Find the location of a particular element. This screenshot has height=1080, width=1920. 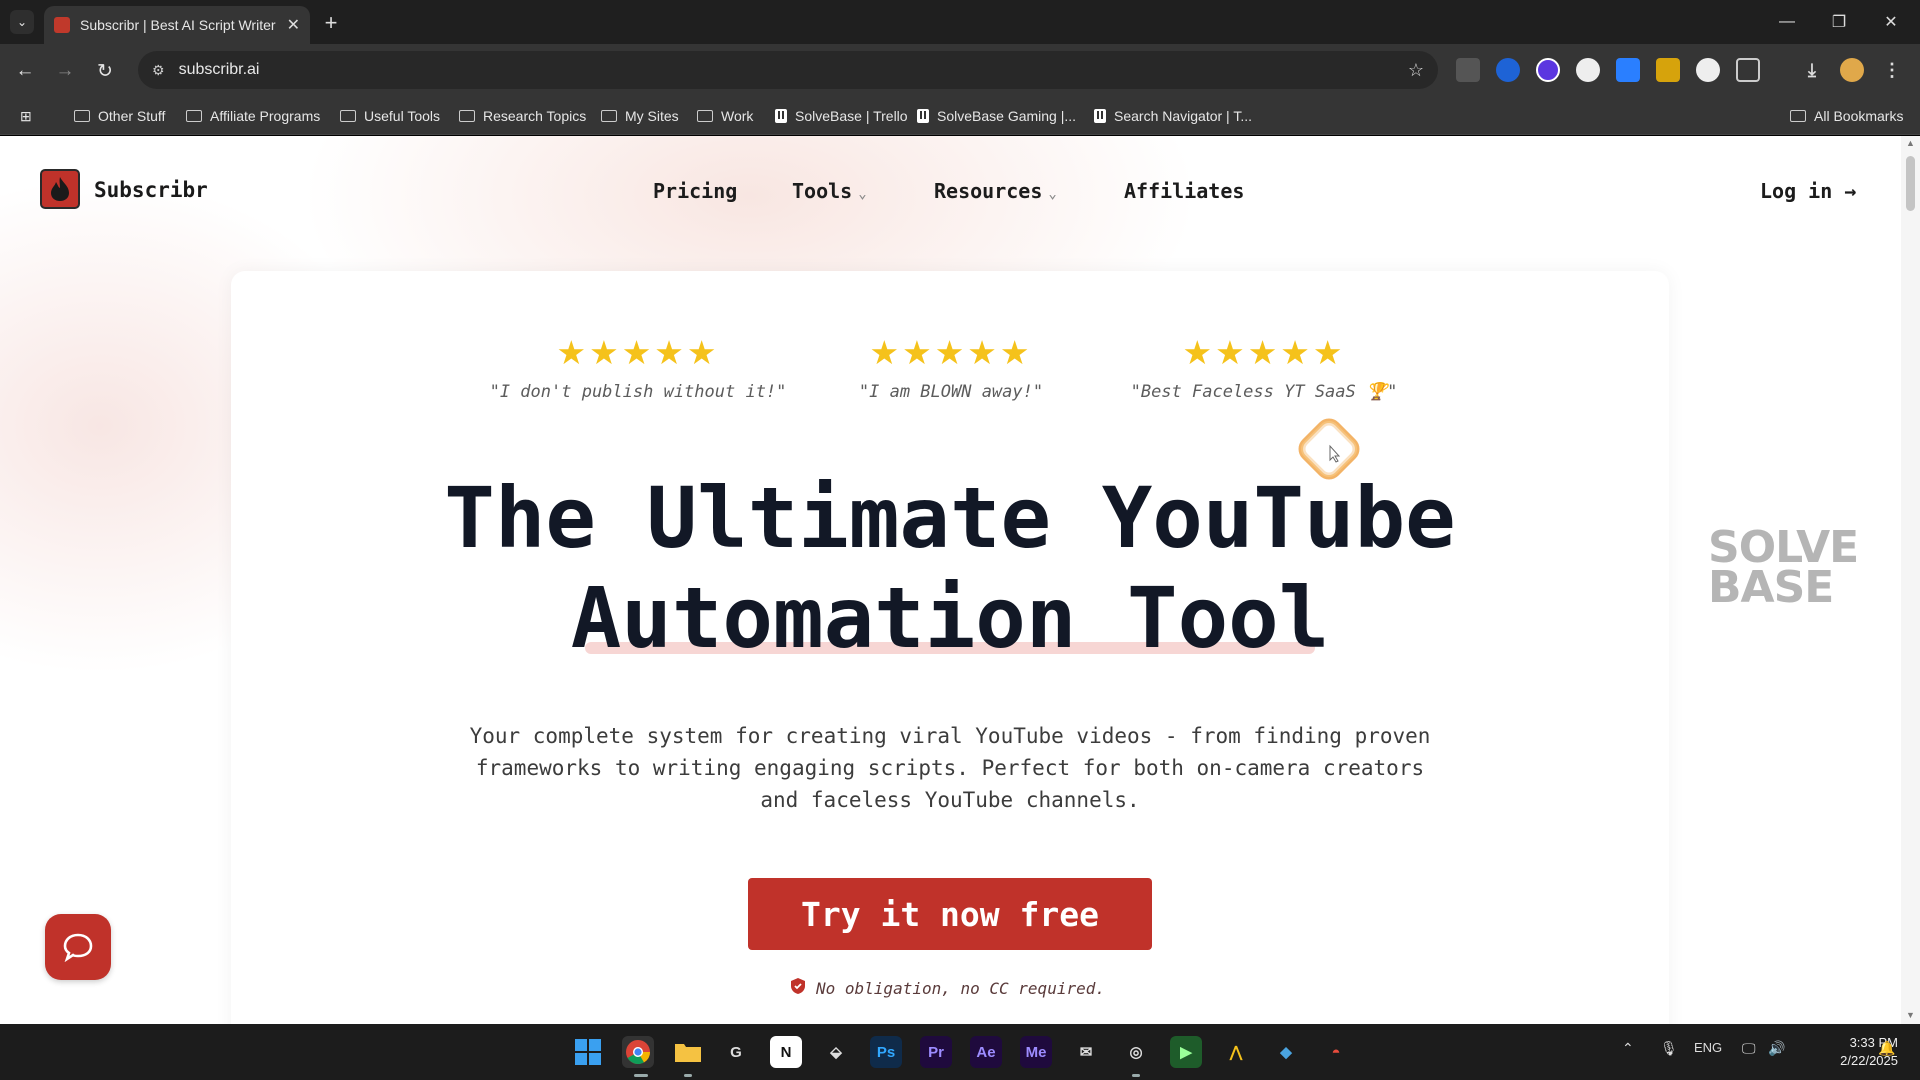

notification-bell-icon: 🔔 is located at coordinates (1886, 1048).